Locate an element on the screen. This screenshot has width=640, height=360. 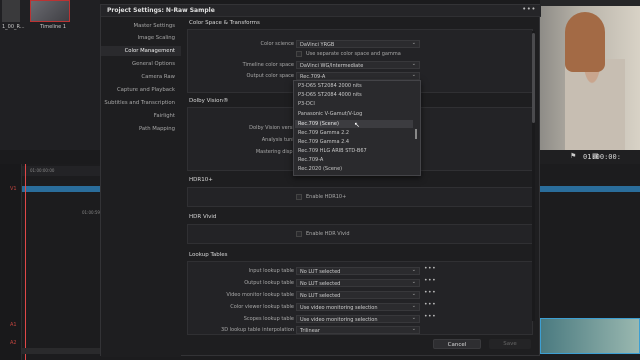
timeline-thumbnail-label: Timeline 1 is located at coordinates (53, 27).